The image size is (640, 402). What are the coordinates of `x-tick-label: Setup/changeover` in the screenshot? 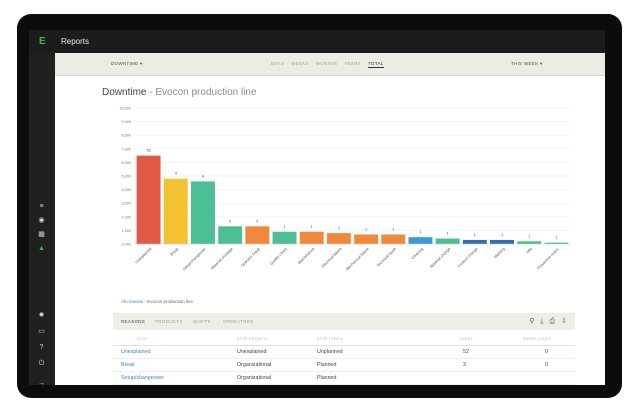 It's located at (194, 258).